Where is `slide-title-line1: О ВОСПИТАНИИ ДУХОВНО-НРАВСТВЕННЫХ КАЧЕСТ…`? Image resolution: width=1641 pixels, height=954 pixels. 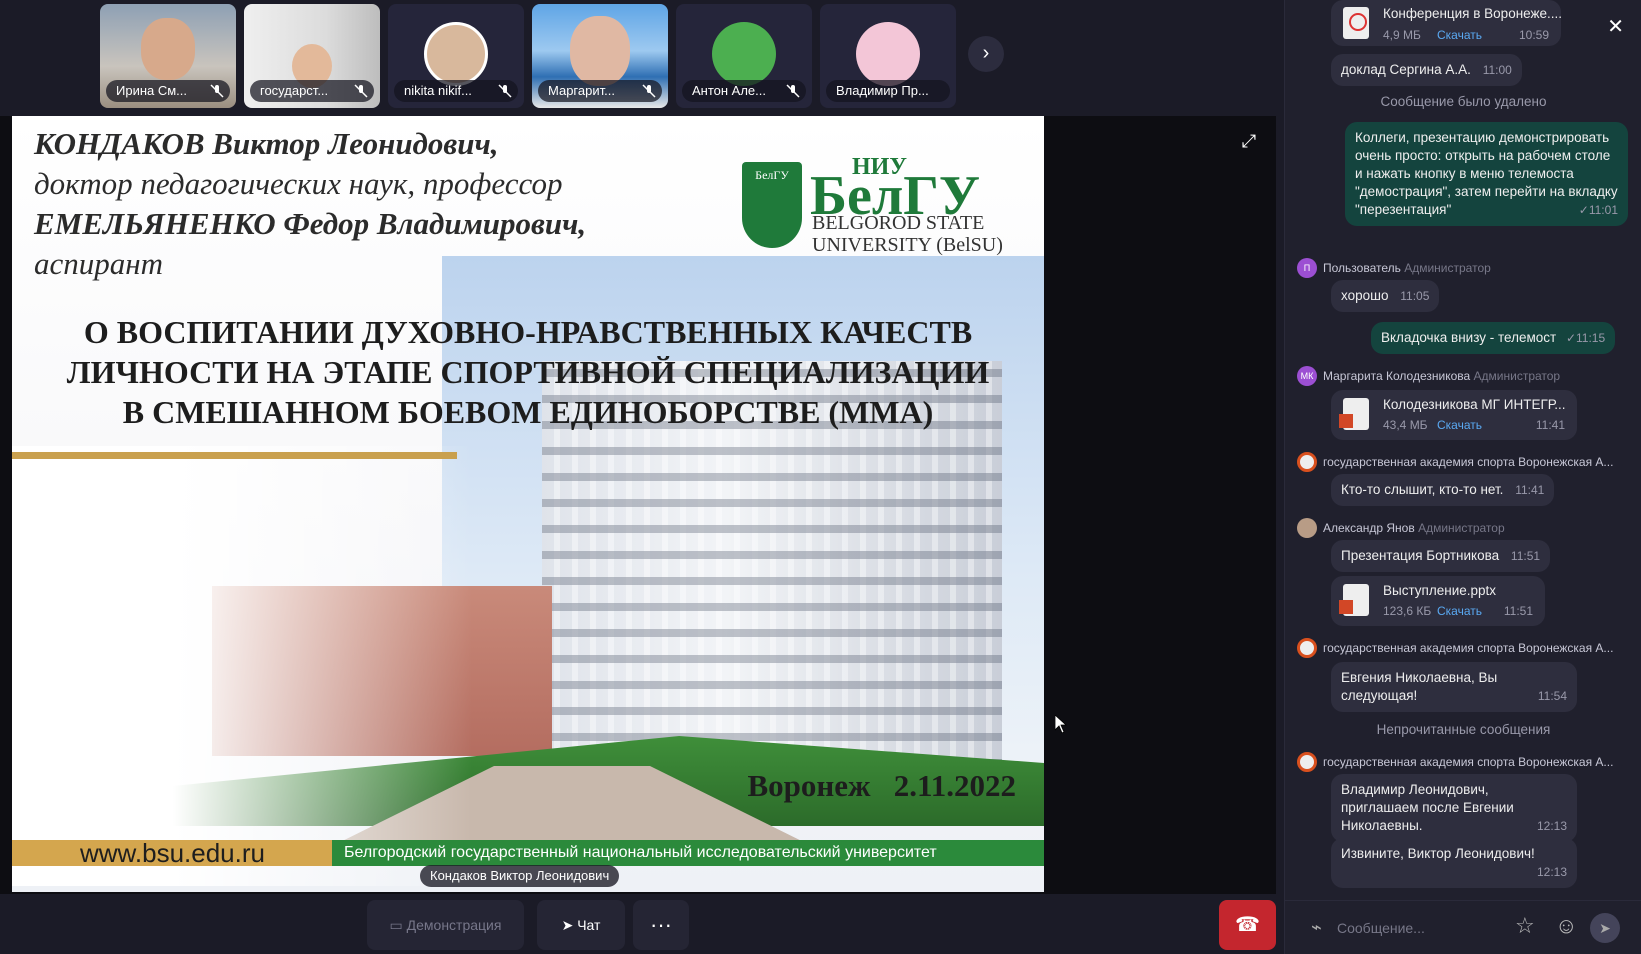 slide-title-line1: О ВОСПИТАНИИ ДУХОВНО-НРАВСТВЕННЫХ КАЧЕСТ… is located at coordinates (528, 332).